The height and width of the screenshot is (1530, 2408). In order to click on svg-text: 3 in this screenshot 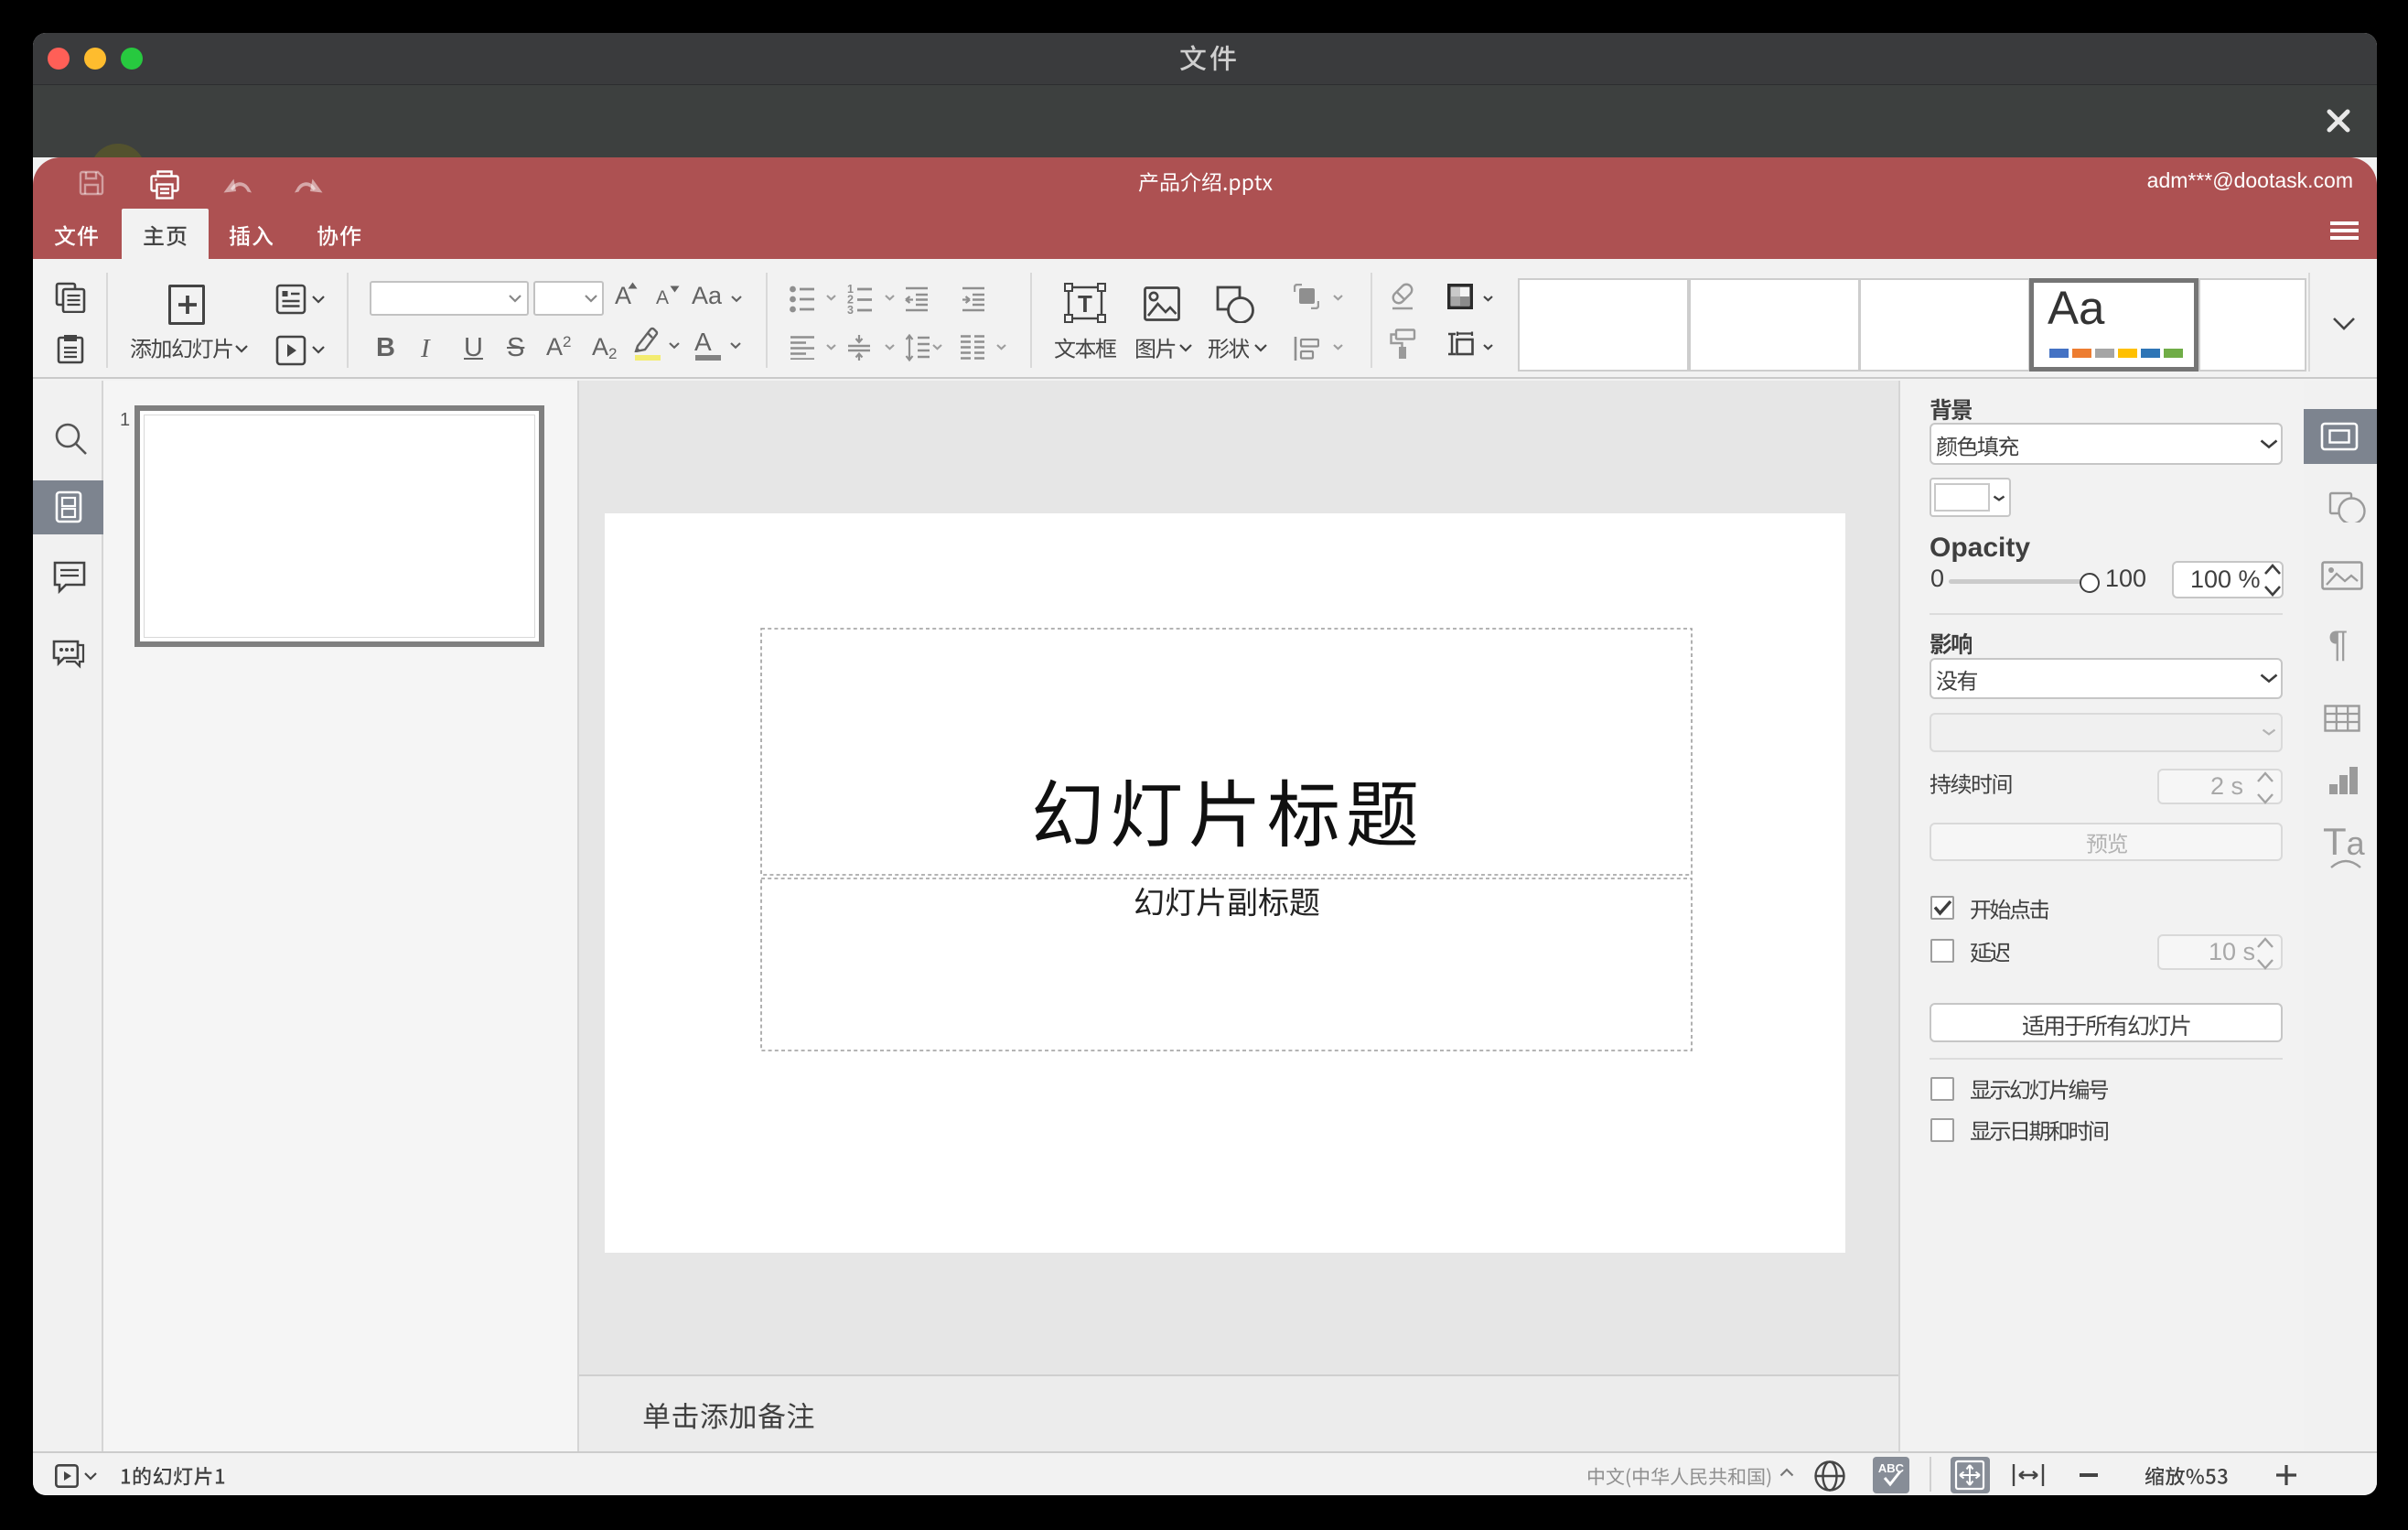, I will do `click(850, 309)`.